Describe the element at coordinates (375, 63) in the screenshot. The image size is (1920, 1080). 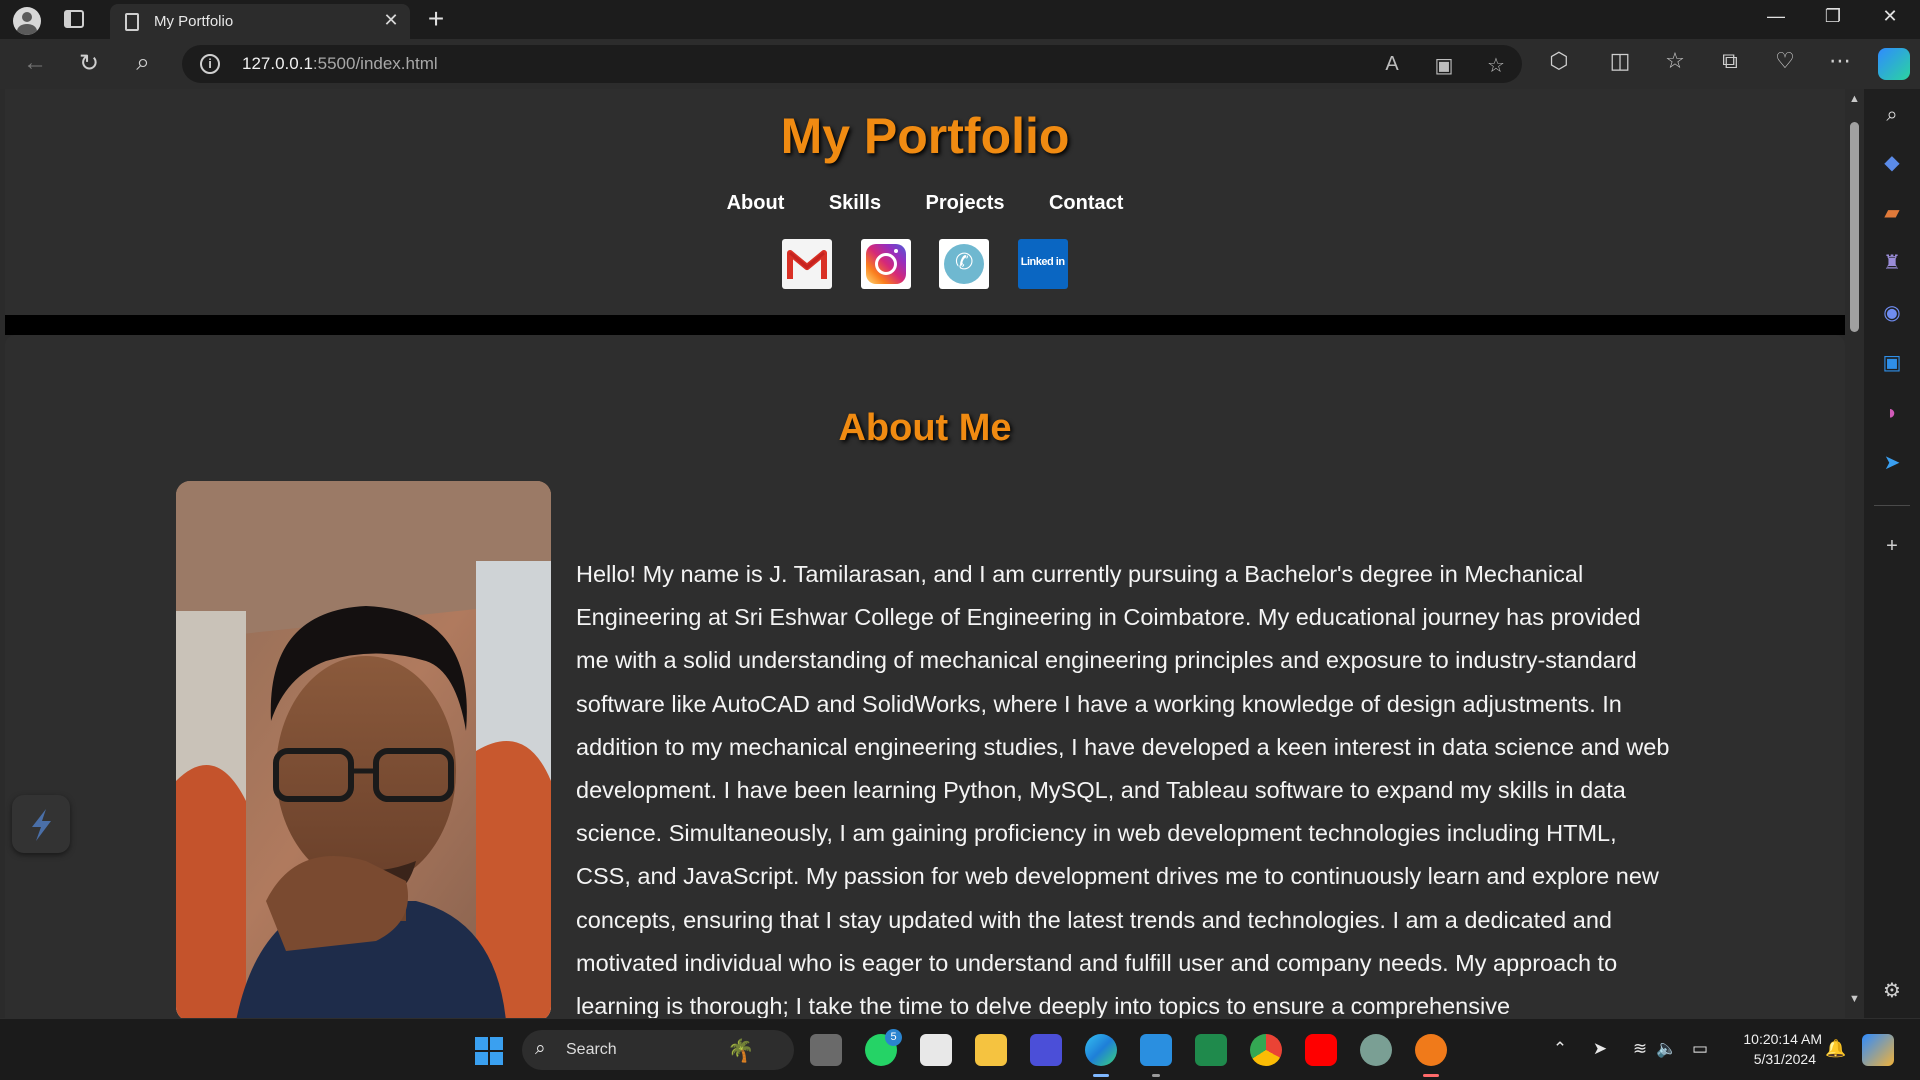
I see `url-path: :5500/index.html` at that location.